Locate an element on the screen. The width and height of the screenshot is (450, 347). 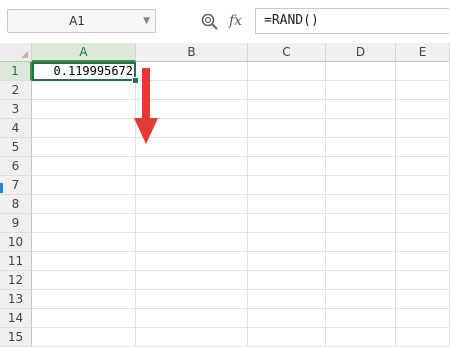
cell-d1 is located at coordinates (361, 71).